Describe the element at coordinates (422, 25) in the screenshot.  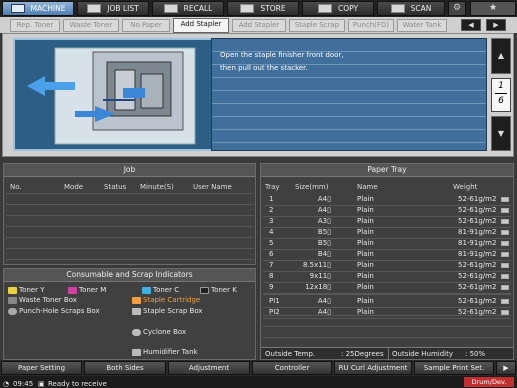
I see `tab-water-tank: Water Tank` at that location.